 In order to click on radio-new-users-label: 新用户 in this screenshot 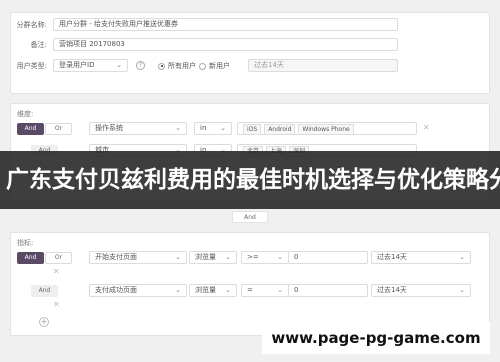, I will do `click(219, 66)`.